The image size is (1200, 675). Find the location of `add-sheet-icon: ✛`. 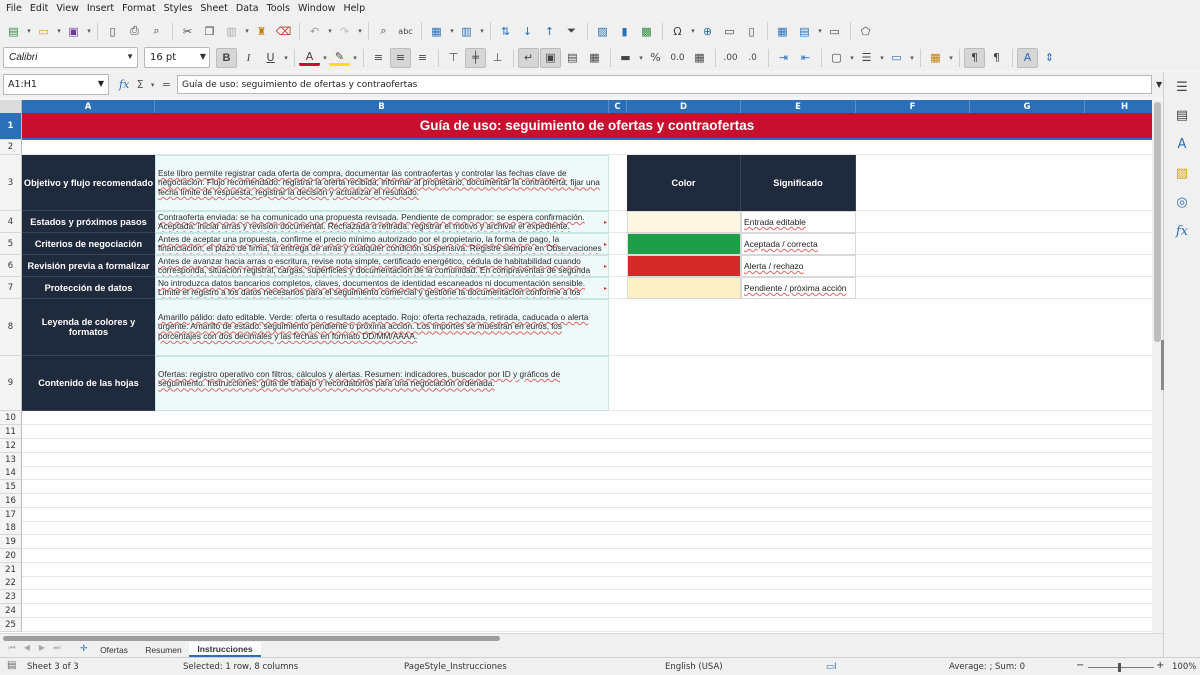

add-sheet-icon: ✛ is located at coordinates (84, 649).